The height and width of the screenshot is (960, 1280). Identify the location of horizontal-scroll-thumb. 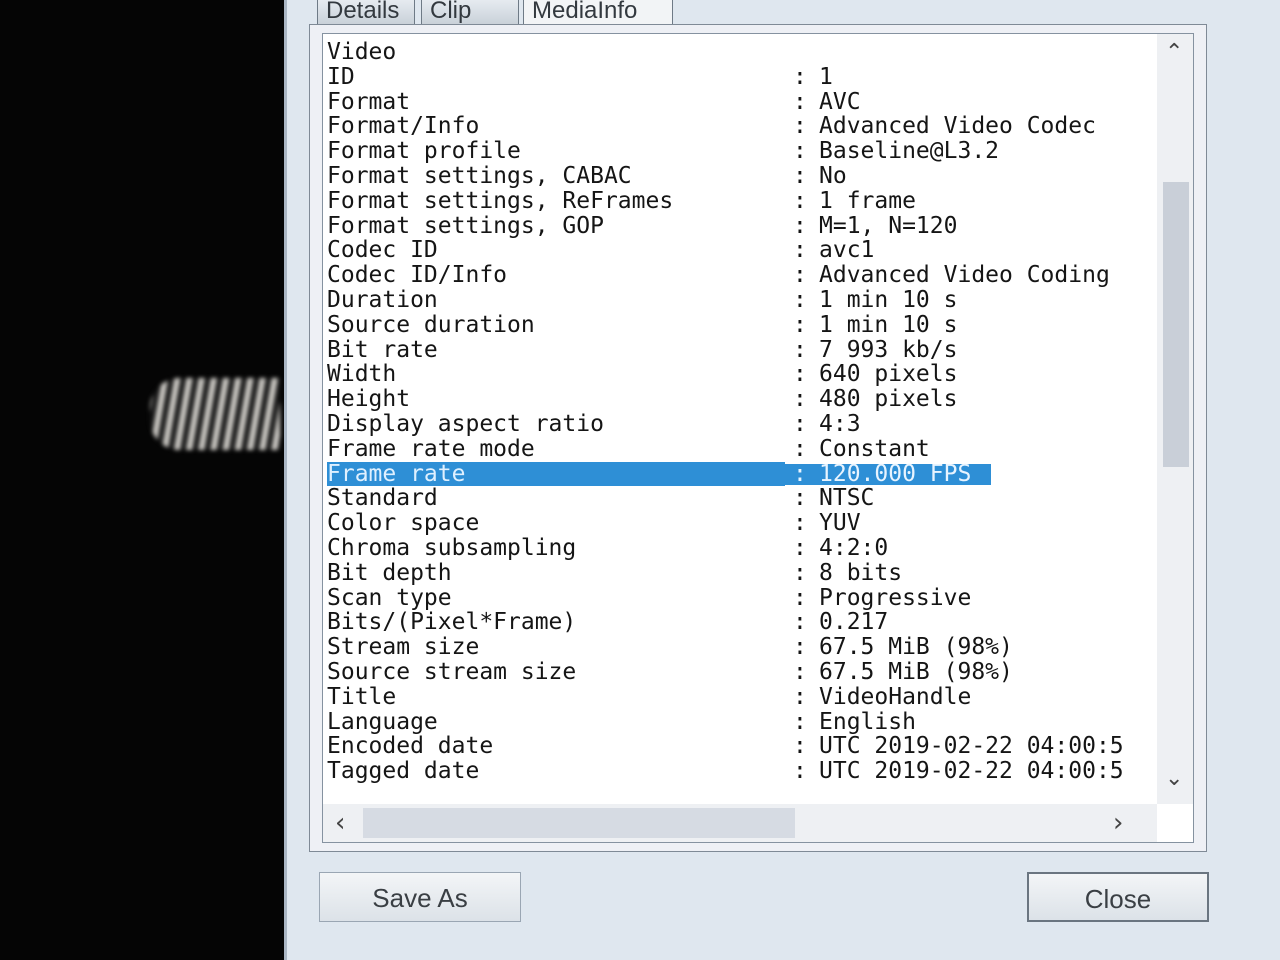
(579, 823).